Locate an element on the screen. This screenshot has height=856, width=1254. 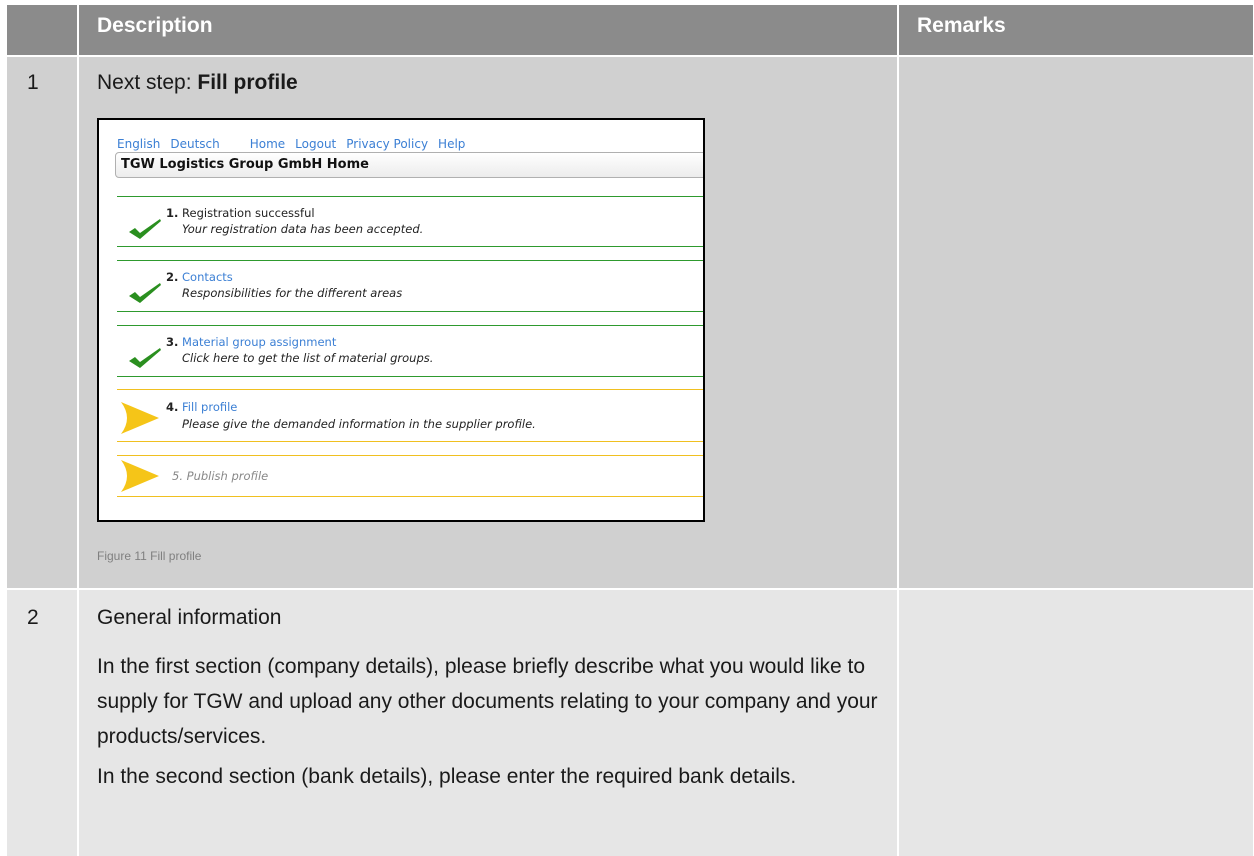
column-header-remarks: Remarks is located at coordinates (961, 25).